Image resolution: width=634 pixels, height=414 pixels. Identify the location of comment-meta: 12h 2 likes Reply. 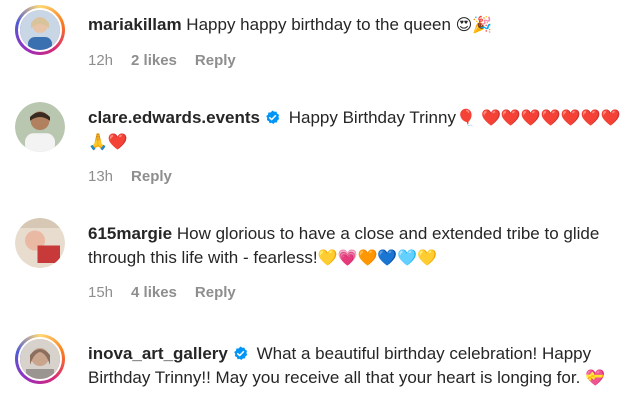
(162, 60).